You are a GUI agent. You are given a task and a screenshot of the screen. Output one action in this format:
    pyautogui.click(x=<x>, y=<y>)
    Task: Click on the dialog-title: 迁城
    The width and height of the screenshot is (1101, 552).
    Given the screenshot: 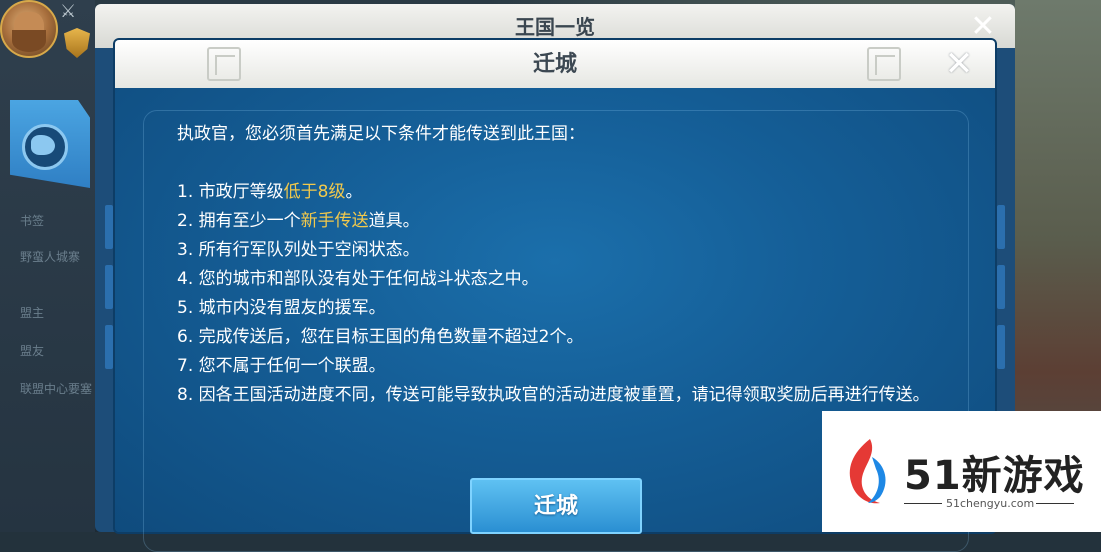 What is the action you would take?
    pyautogui.click(x=554, y=64)
    